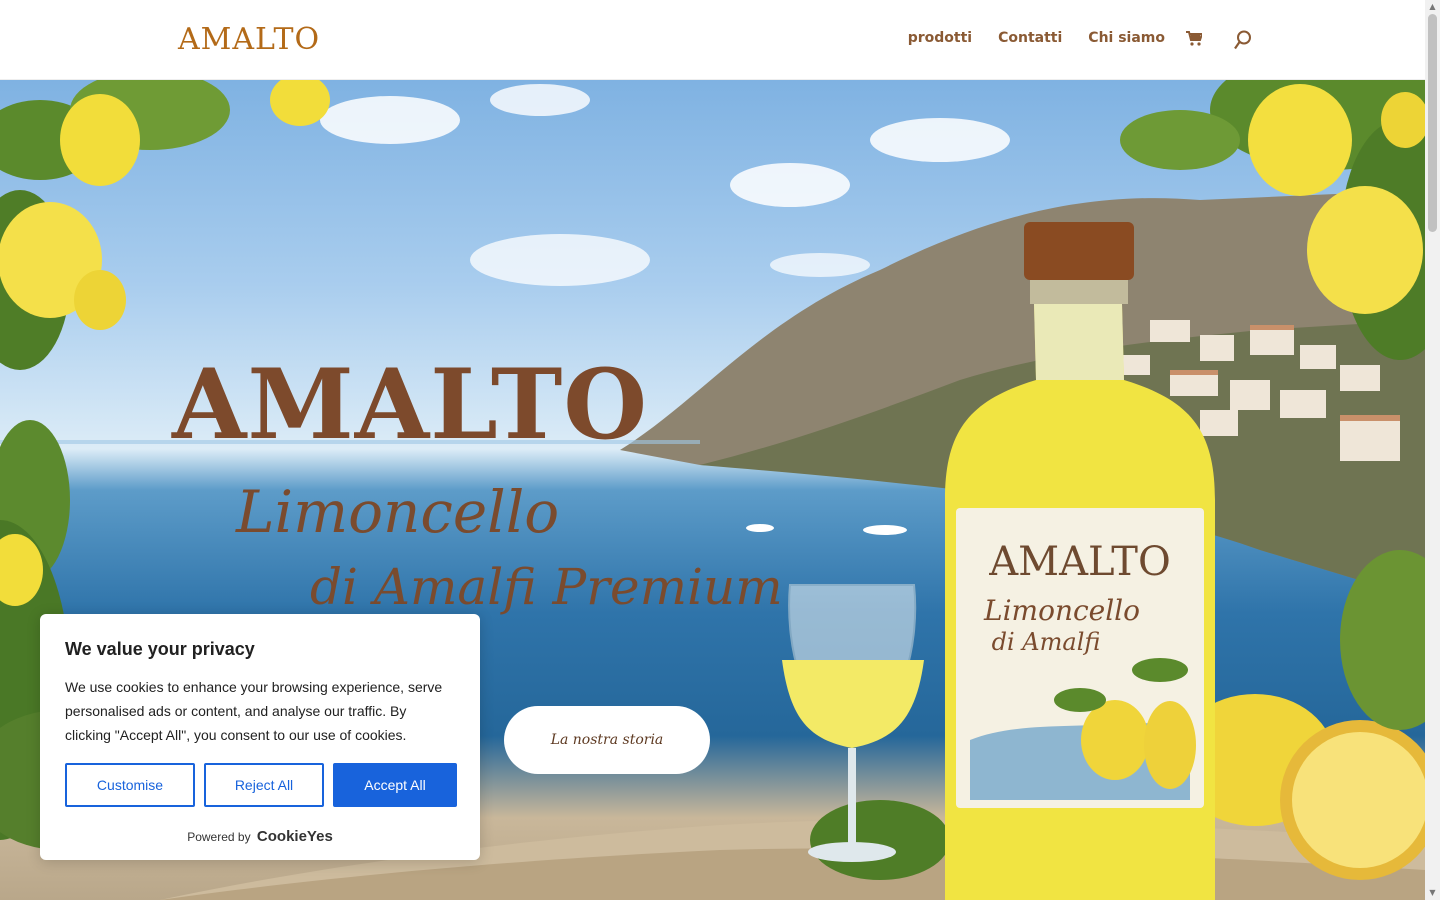 The image size is (1440, 900). What do you see at coordinates (1432, 450) in the screenshot?
I see `page-scrollbar: ▲ ▼` at bounding box center [1432, 450].